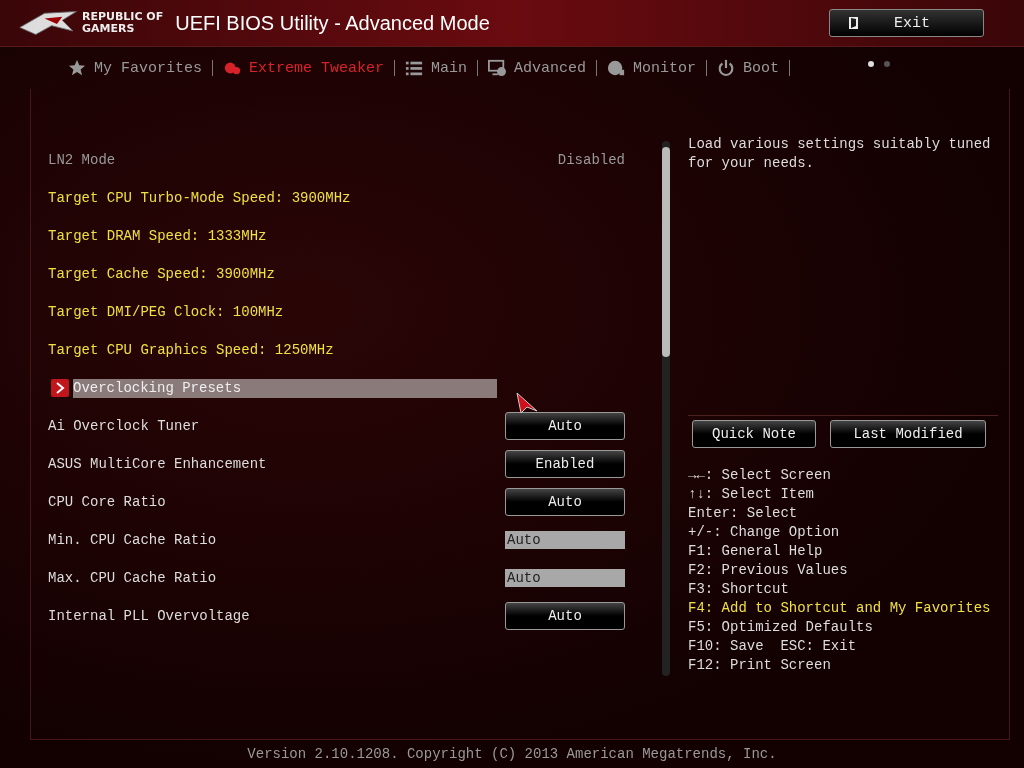 Image resolution: width=1024 pixels, height=768 pixels. What do you see at coordinates (157, 464) in the screenshot?
I see `setting-label: ASUS MultiCore Enhancement` at bounding box center [157, 464].